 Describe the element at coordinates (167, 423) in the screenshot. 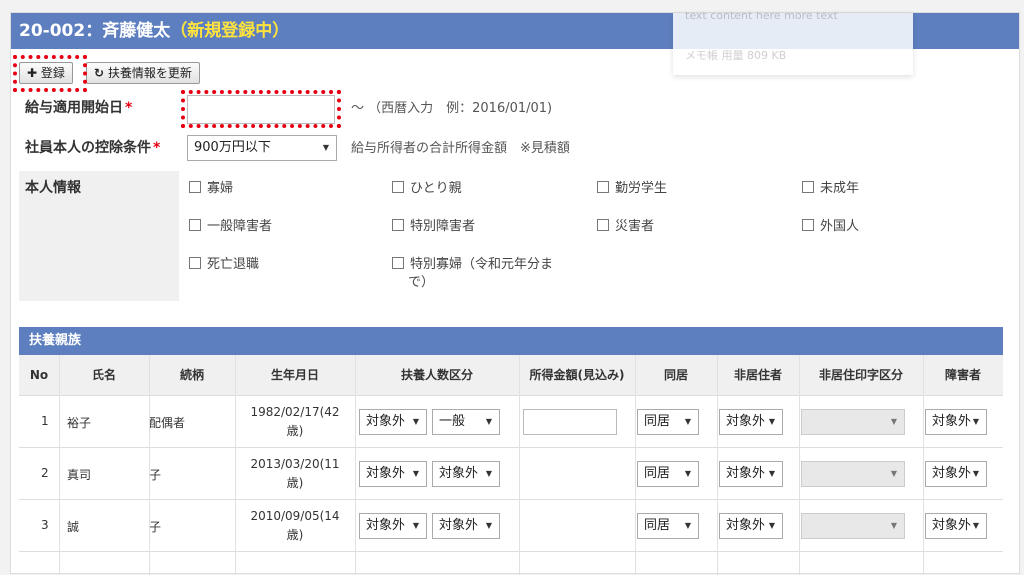

I see `row-relation: 配偶者` at that location.